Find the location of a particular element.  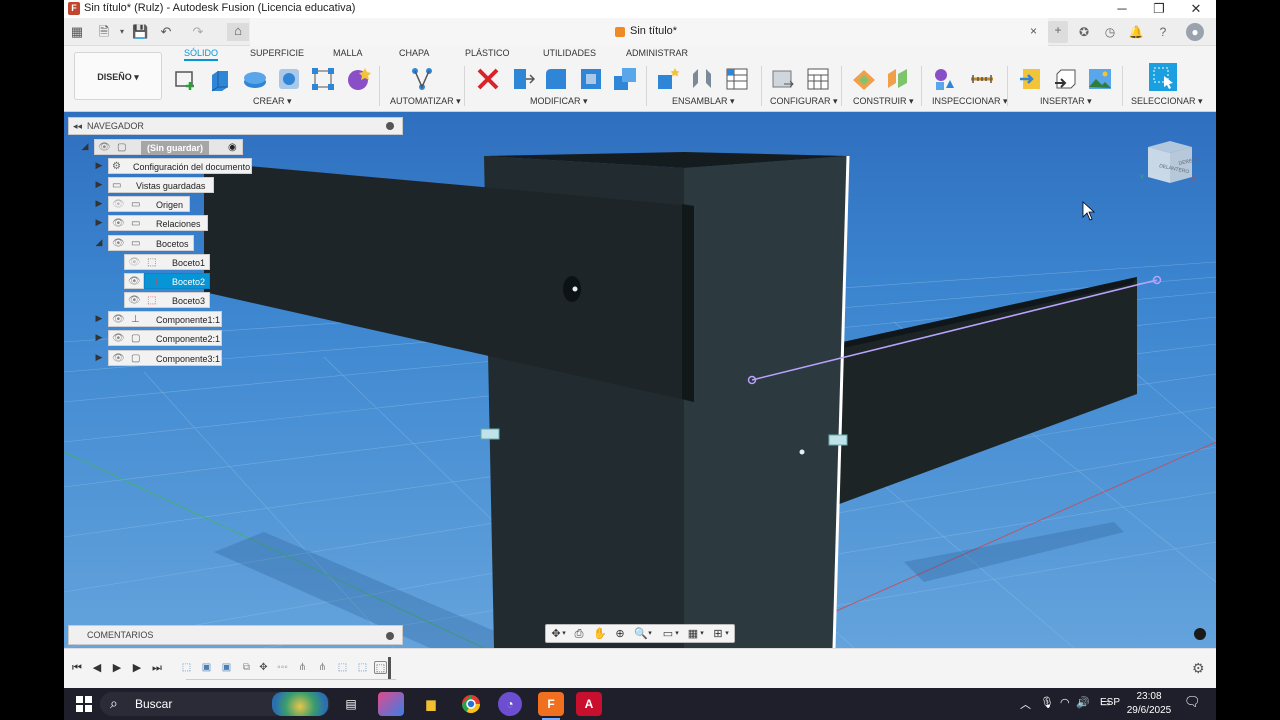

interference-icon is located at coordinates (982, 79).